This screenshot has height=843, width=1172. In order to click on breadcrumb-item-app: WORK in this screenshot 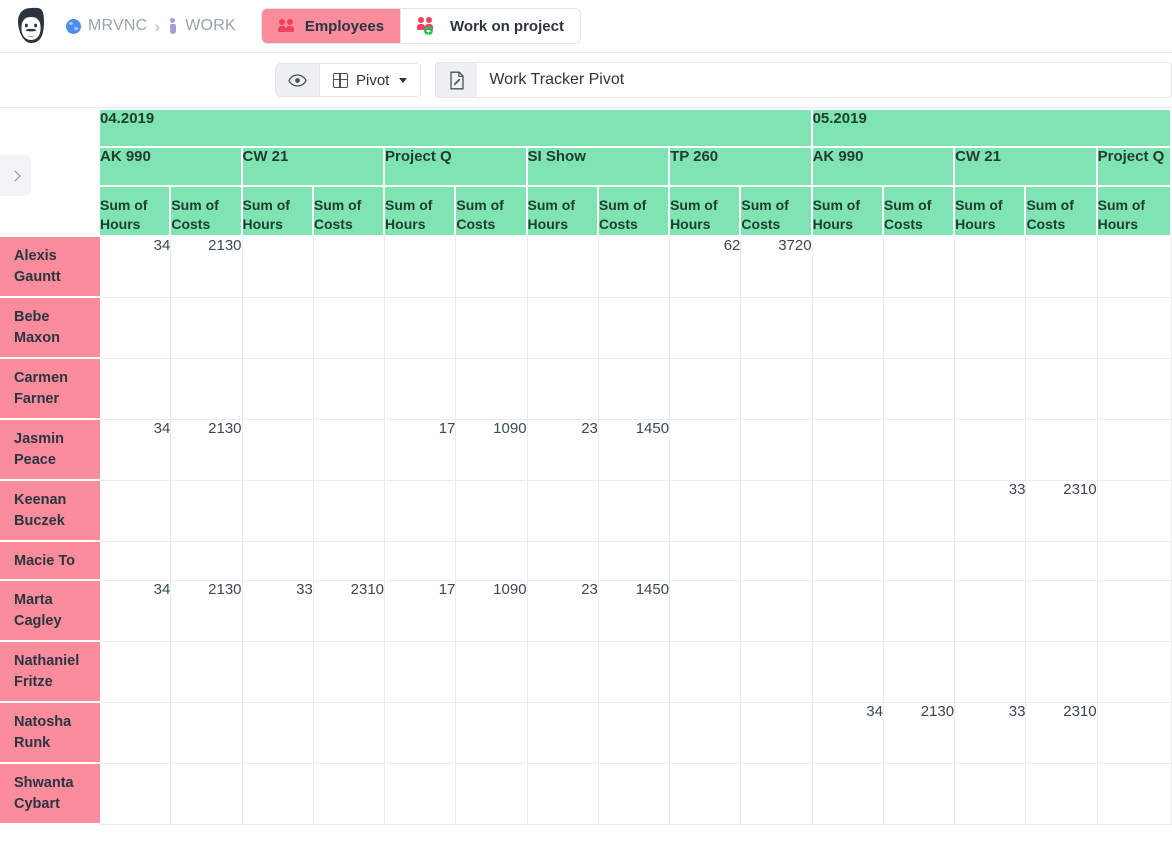, I will do `click(201, 26)`.